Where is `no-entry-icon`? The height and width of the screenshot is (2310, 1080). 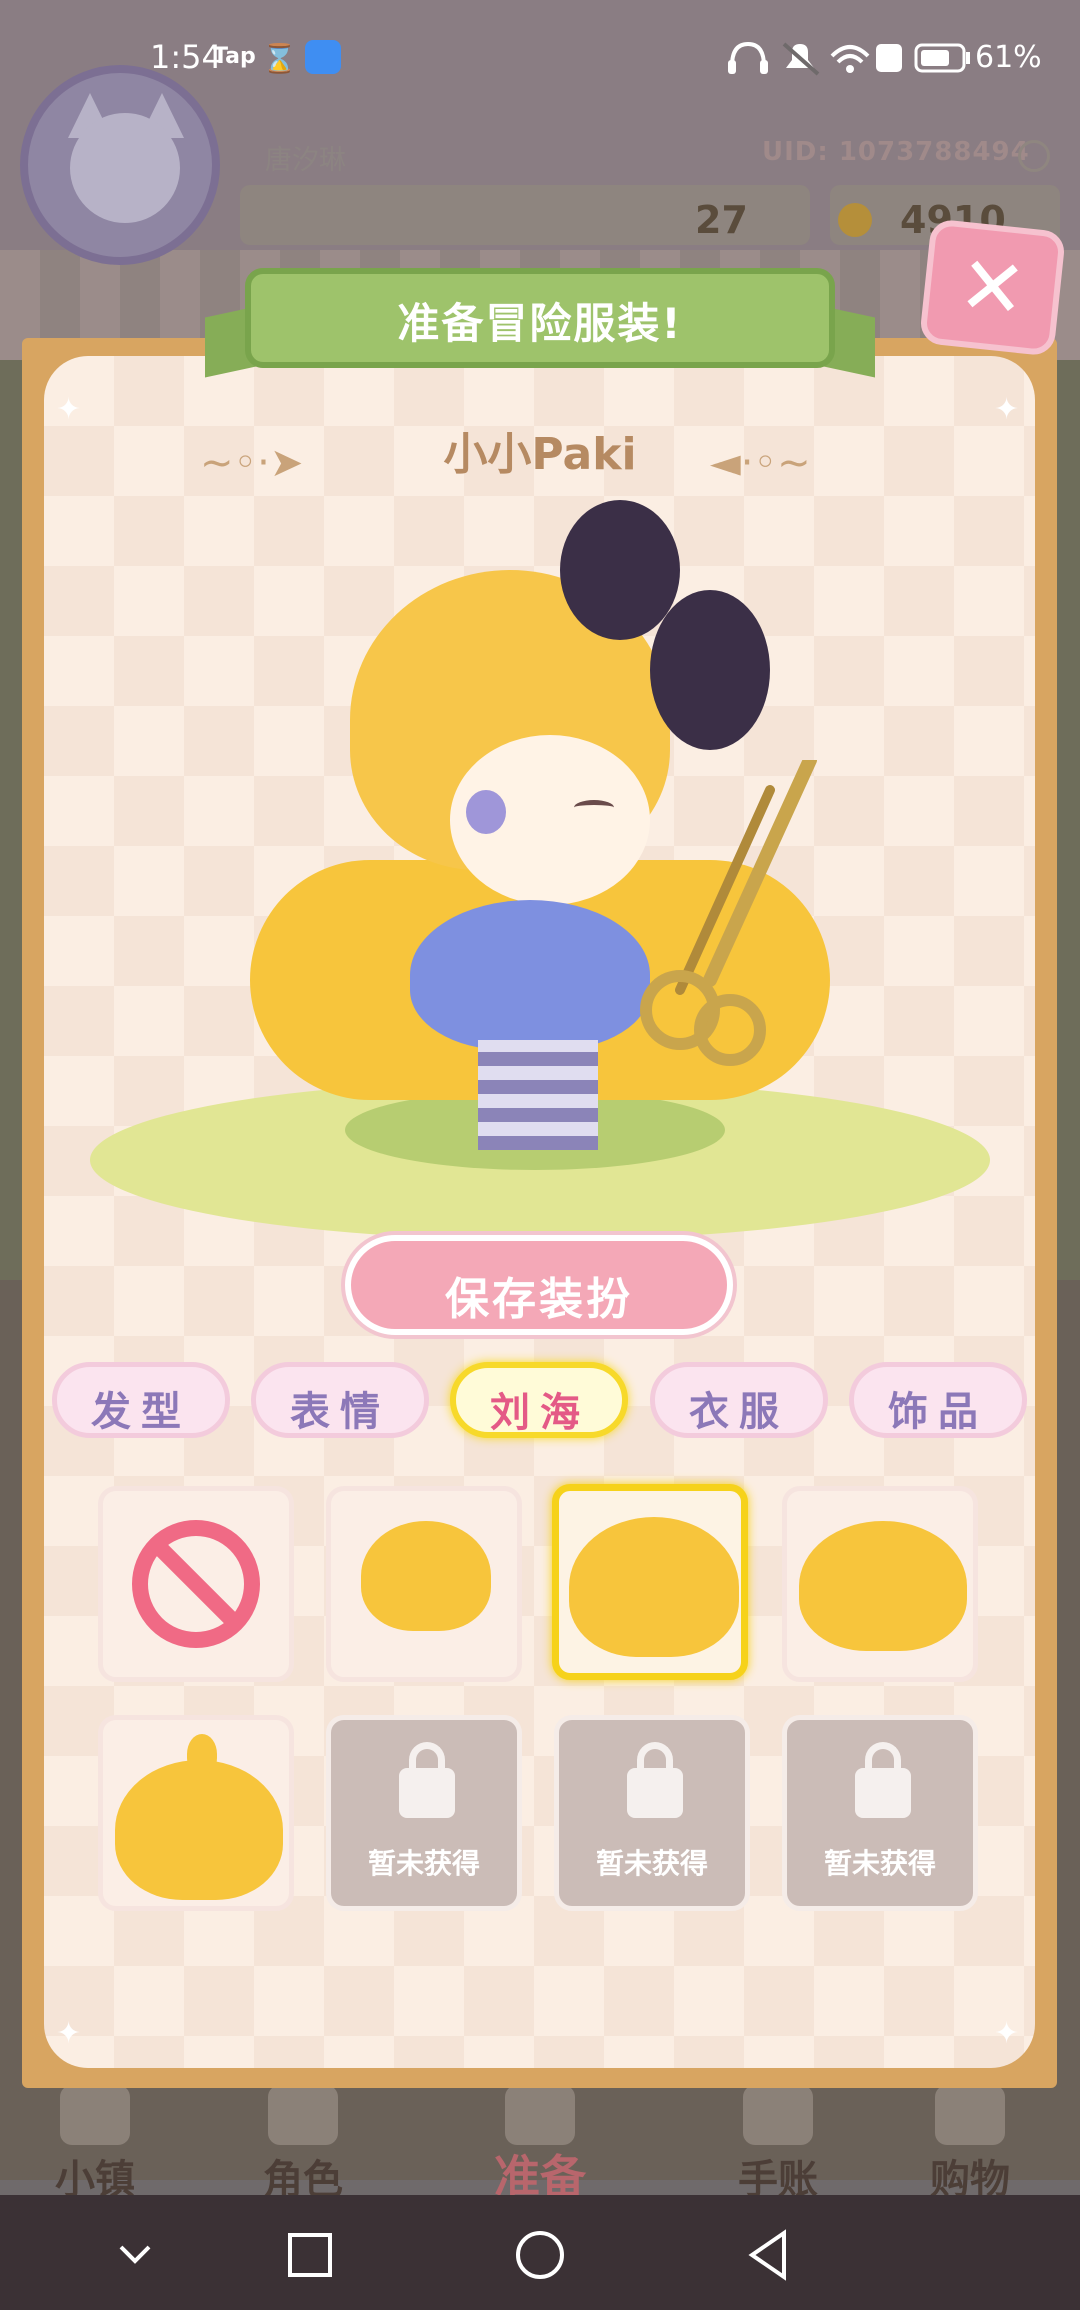
no-entry-icon is located at coordinates (196, 1584).